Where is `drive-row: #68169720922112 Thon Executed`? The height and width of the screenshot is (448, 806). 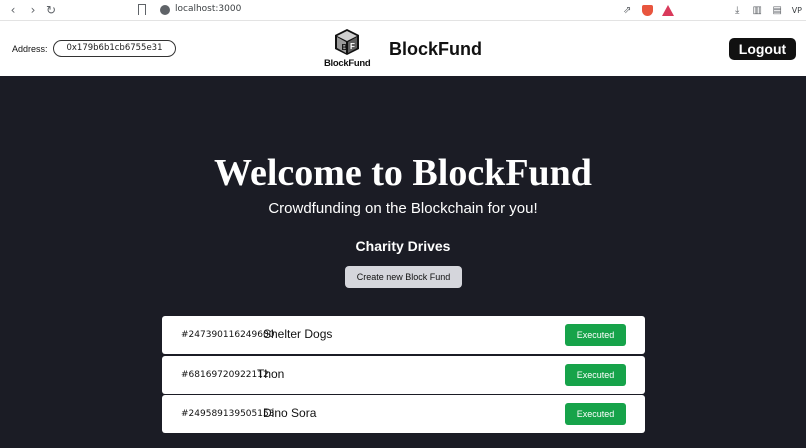 drive-row: #68169720922112 Thon Executed is located at coordinates (403, 375).